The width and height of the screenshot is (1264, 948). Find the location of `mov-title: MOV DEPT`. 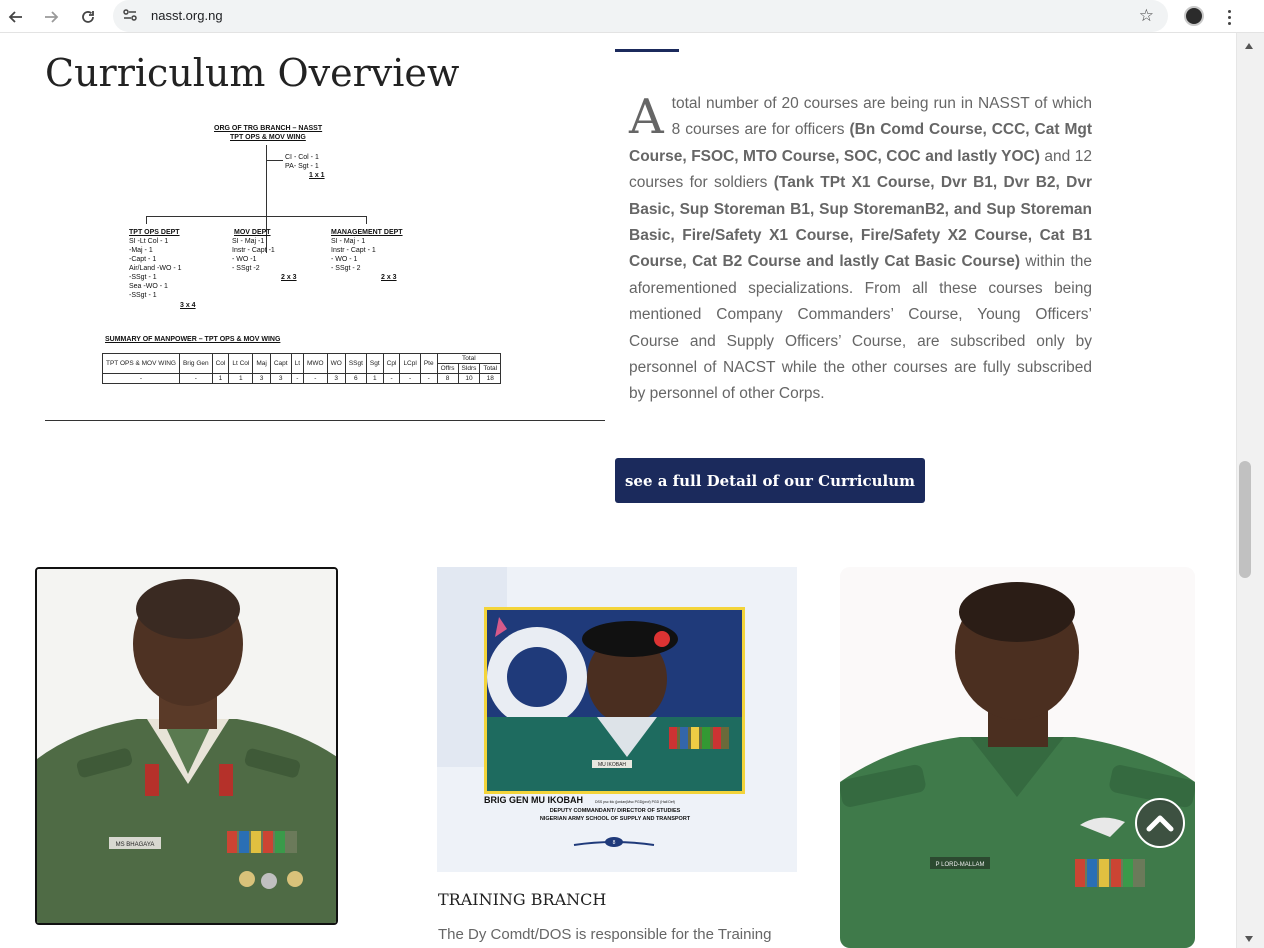

mov-title: MOV DEPT is located at coordinates (252, 232).